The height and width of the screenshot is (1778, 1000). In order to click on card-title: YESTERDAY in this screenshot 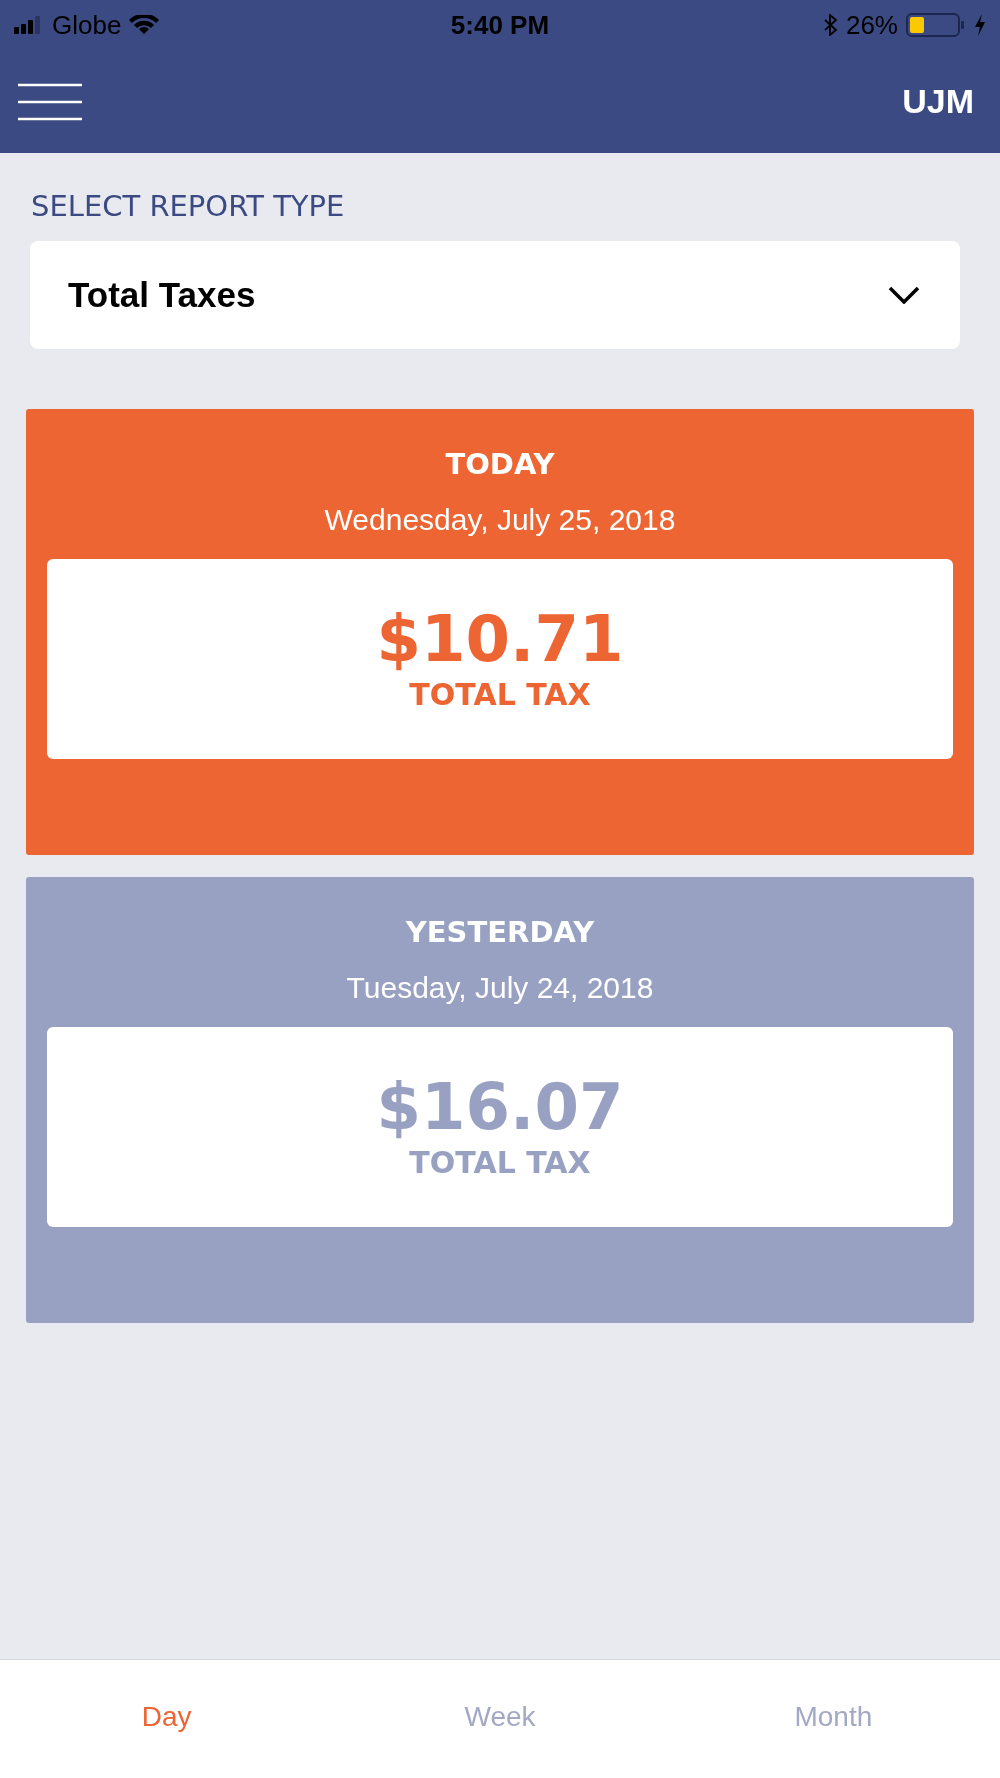, I will do `click(500, 932)`.